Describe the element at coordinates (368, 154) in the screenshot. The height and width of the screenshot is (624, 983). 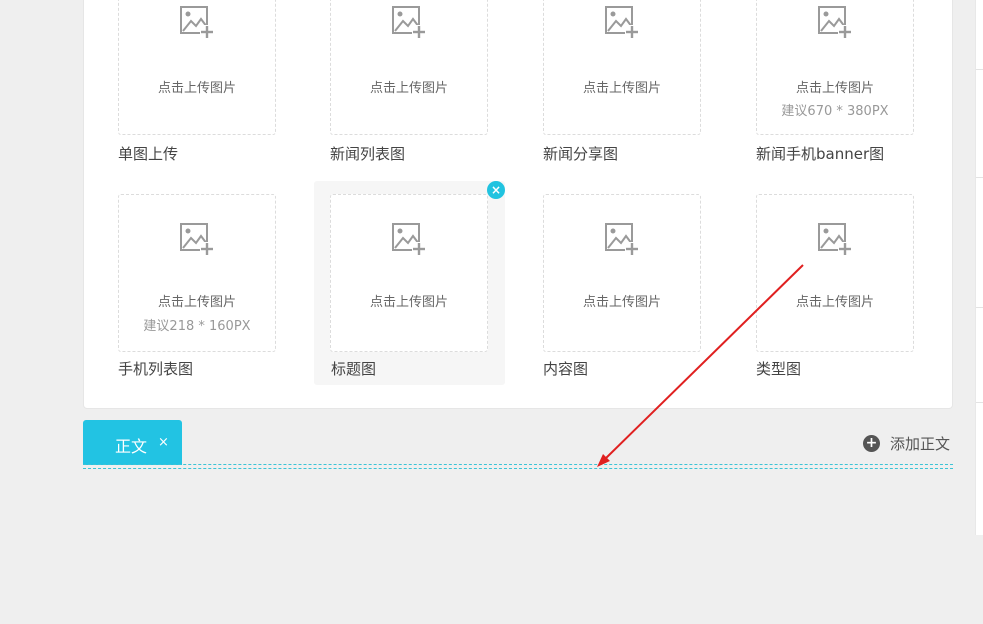
I see `slot-label: 新闻列表图` at that location.